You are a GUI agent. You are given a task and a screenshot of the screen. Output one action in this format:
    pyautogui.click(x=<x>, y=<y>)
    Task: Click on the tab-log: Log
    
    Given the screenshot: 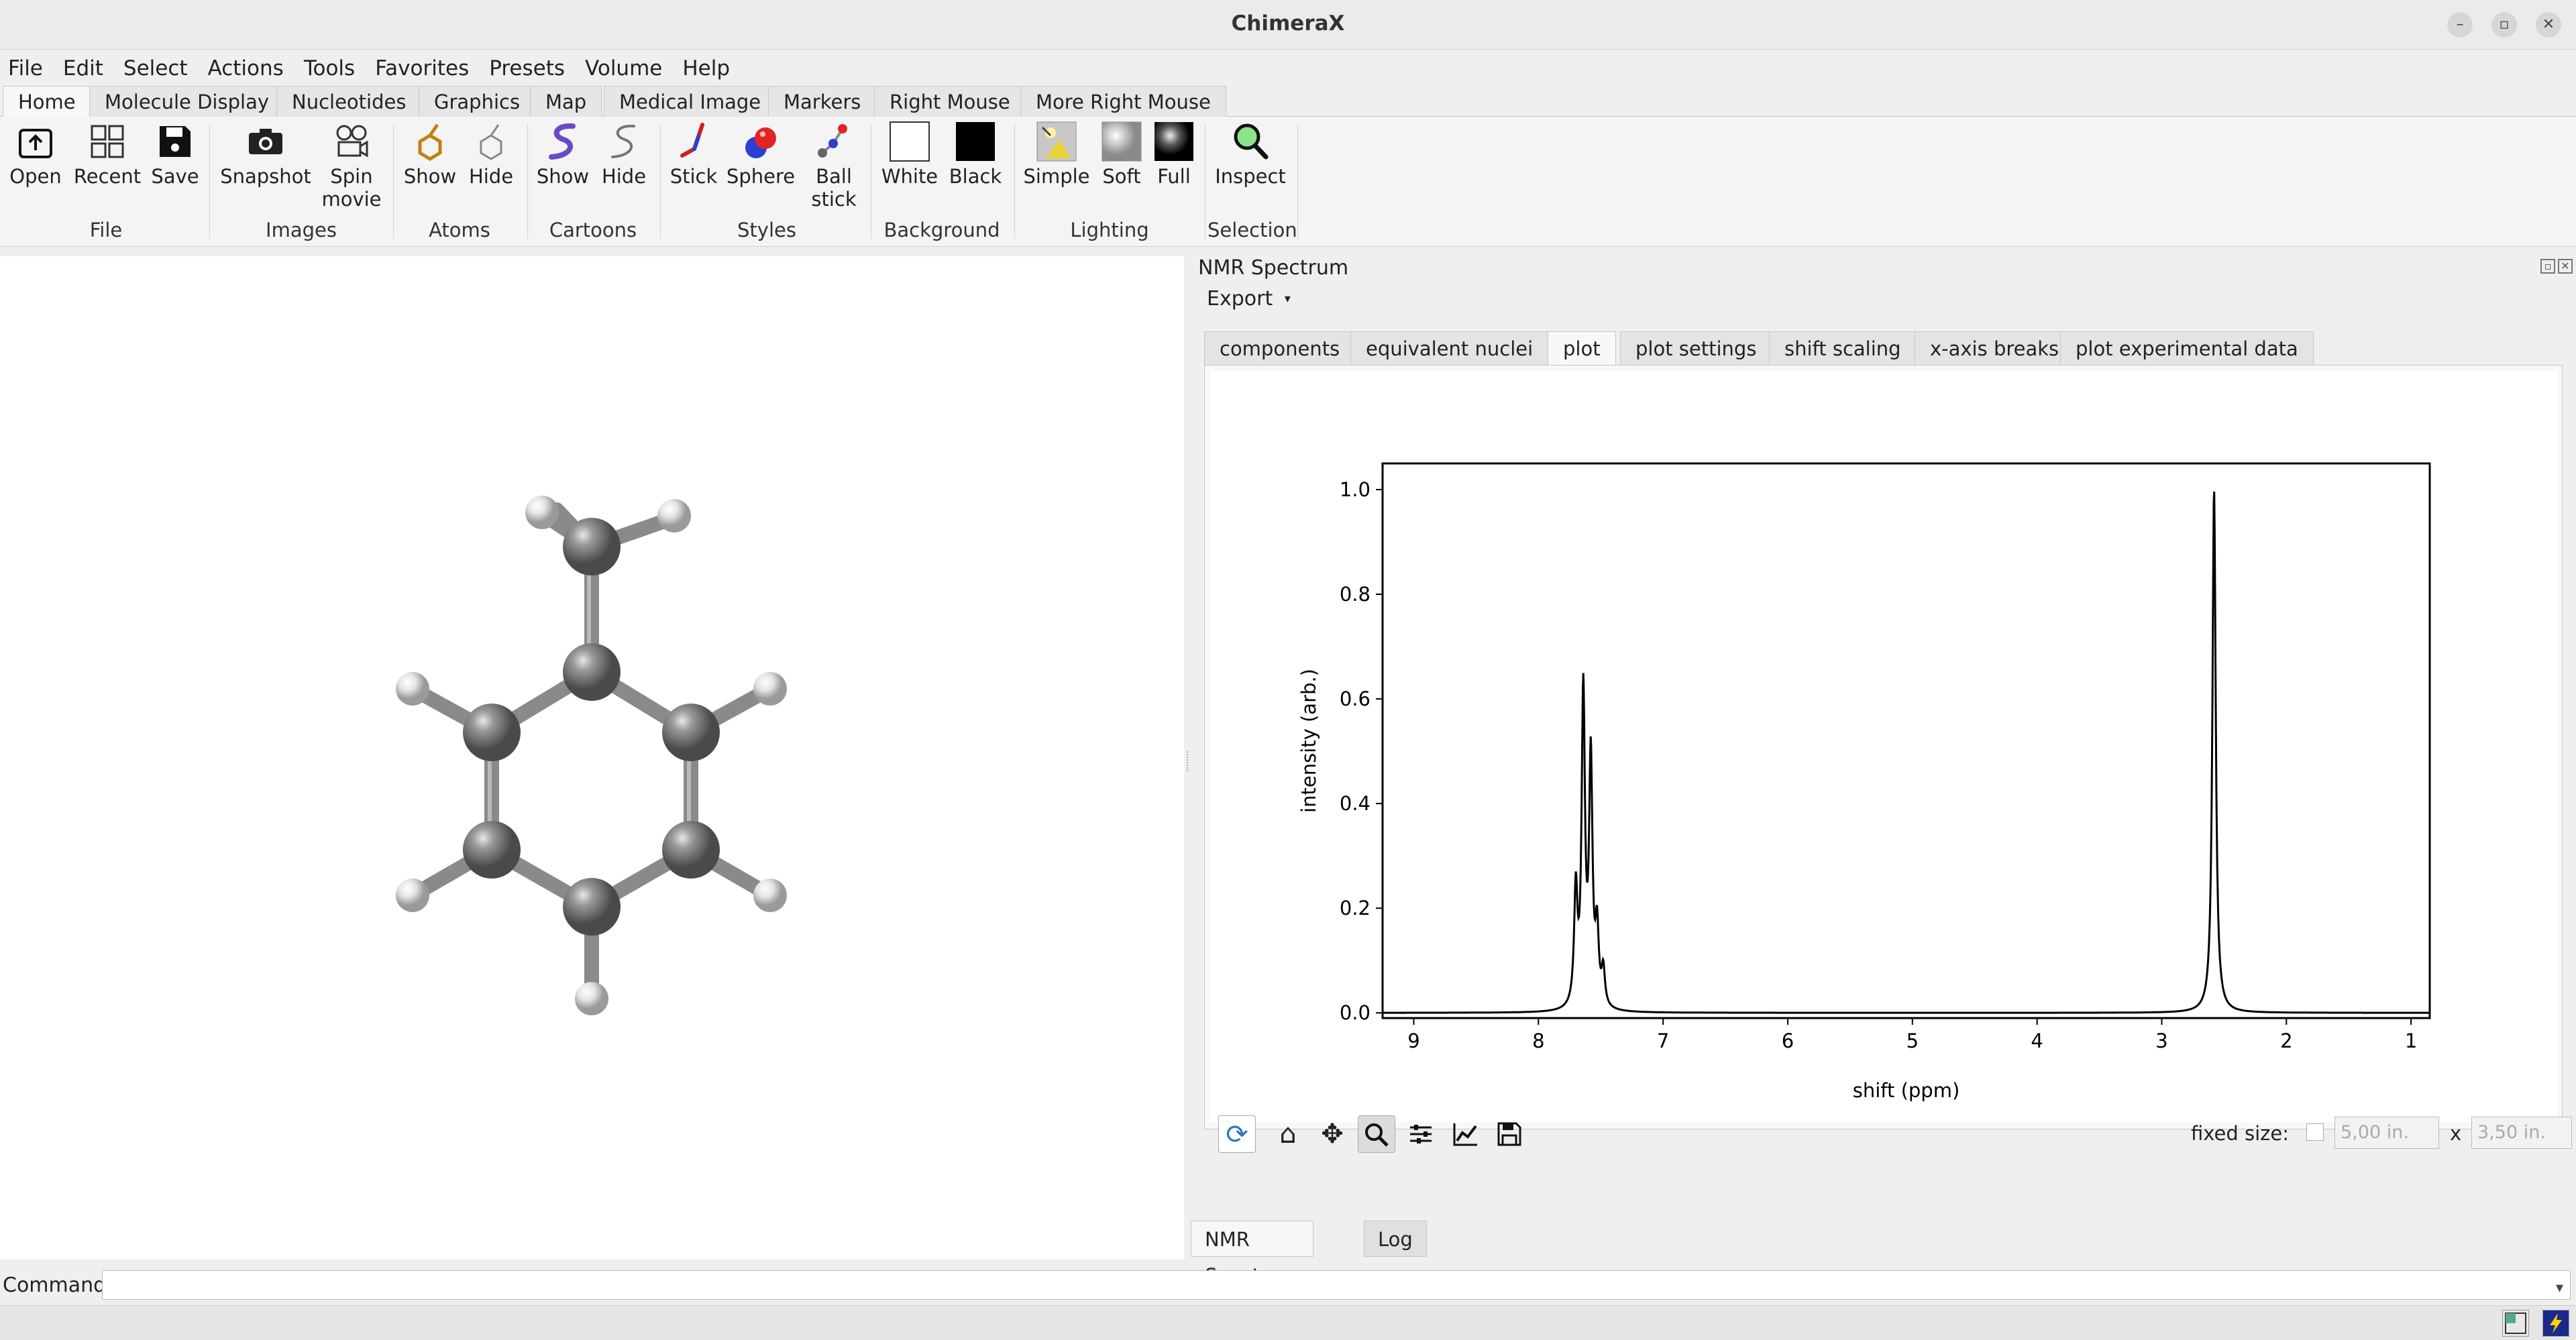 What is the action you would take?
    pyautogui.click(x=1395, y=1239)
    